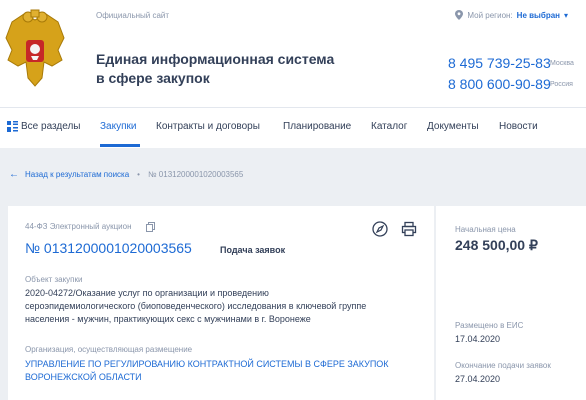 The height and width of the screenshot is (400, 586). What do you see at coordinates (109, 349) in the screenshot?
I see `organization-label: Организация, осуществляющая размещение` at bounding box center [109, 349].